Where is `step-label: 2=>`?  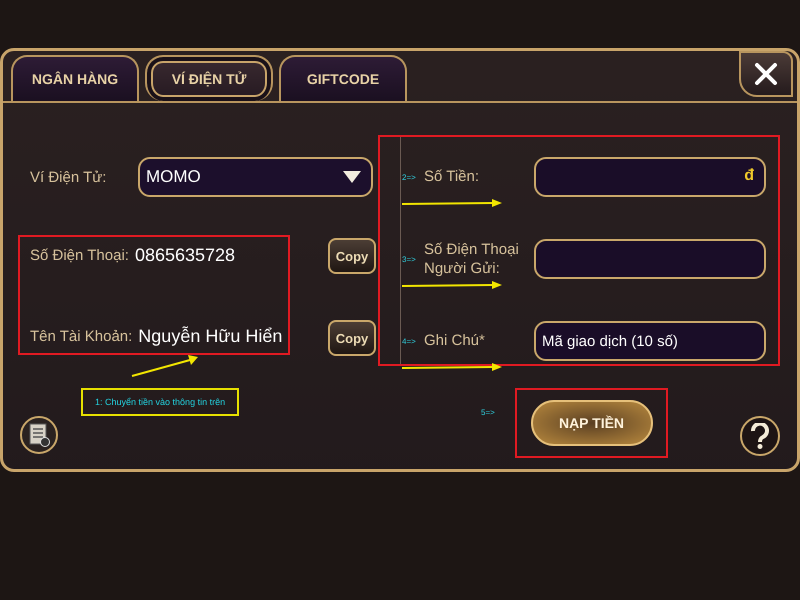 step-label: 2=> is located at coordinates (409, 177).